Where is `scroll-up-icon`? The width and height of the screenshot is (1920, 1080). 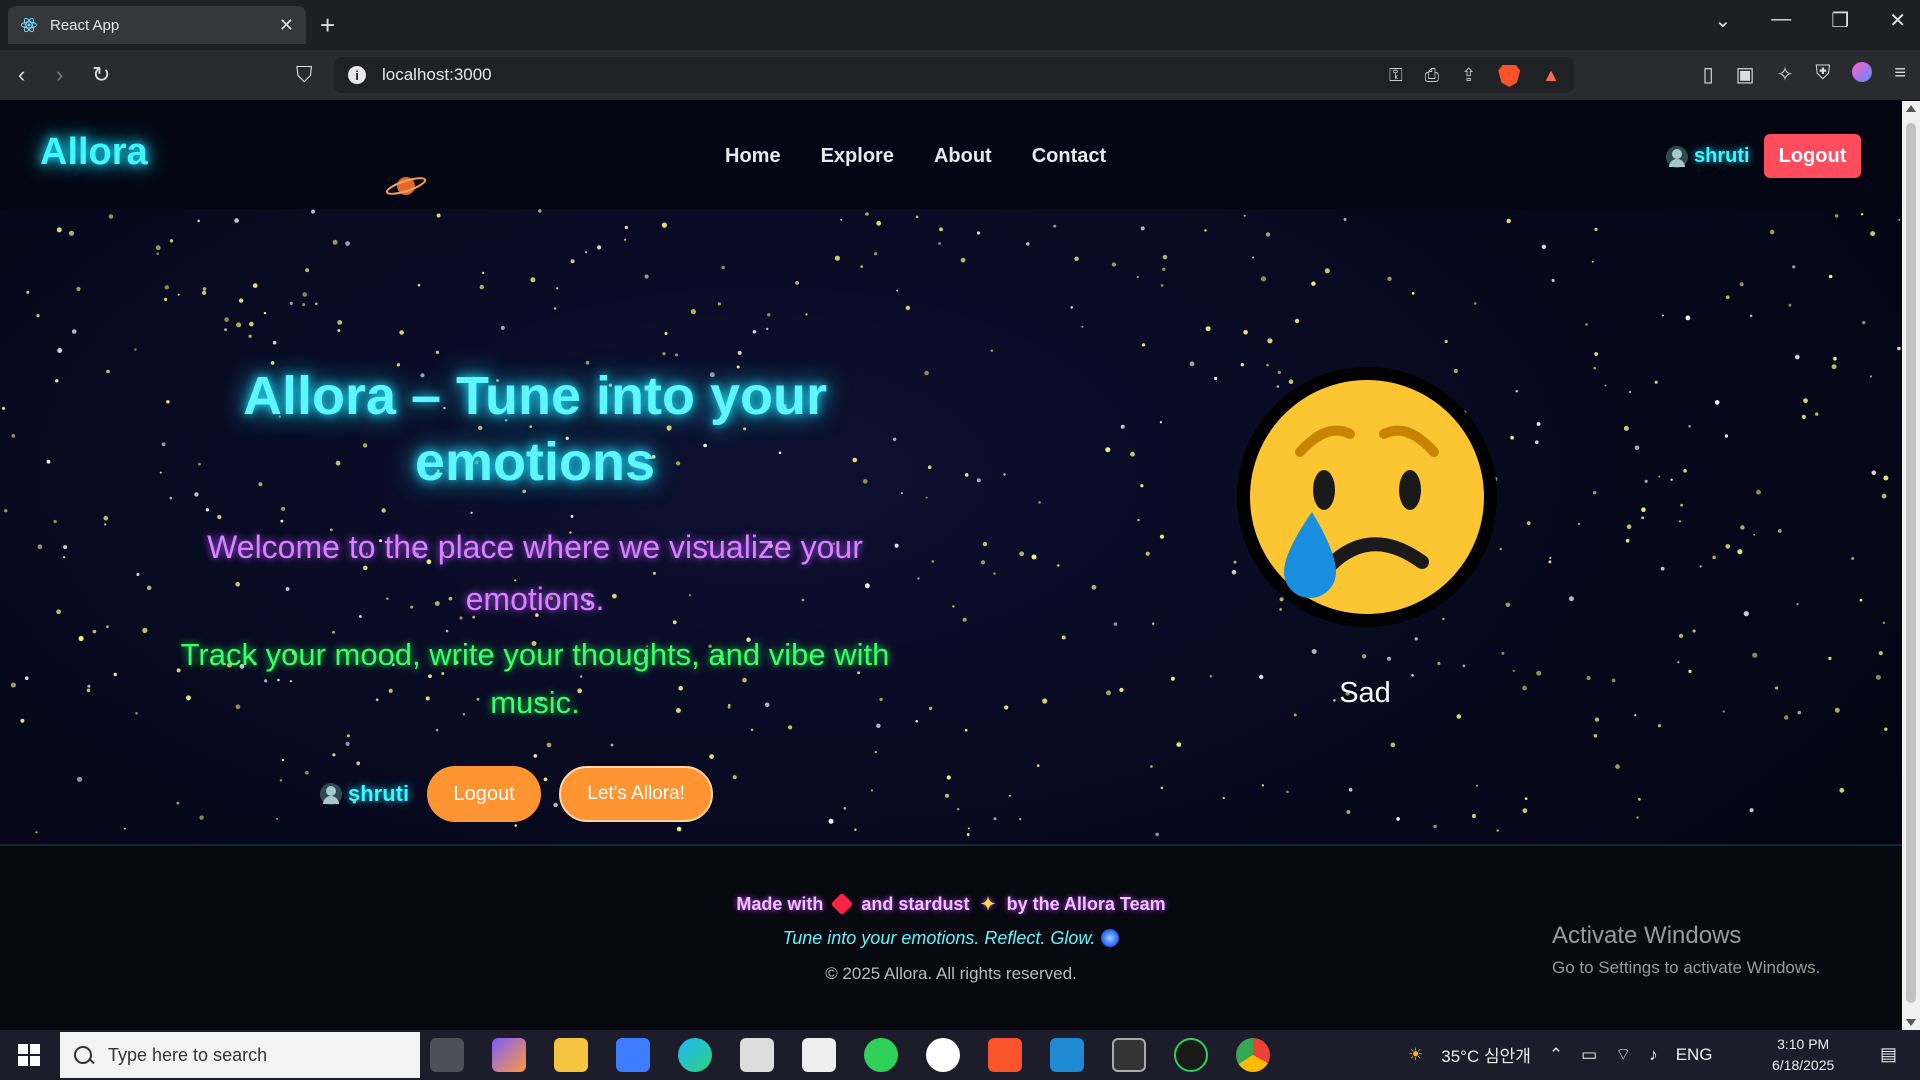 scroll-up-icon is located at coordinates (1911, 108).